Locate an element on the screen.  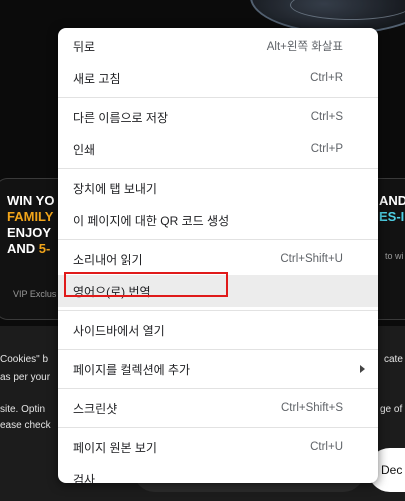
menu-item-label: 검사 is located at coordinates (84, 478).